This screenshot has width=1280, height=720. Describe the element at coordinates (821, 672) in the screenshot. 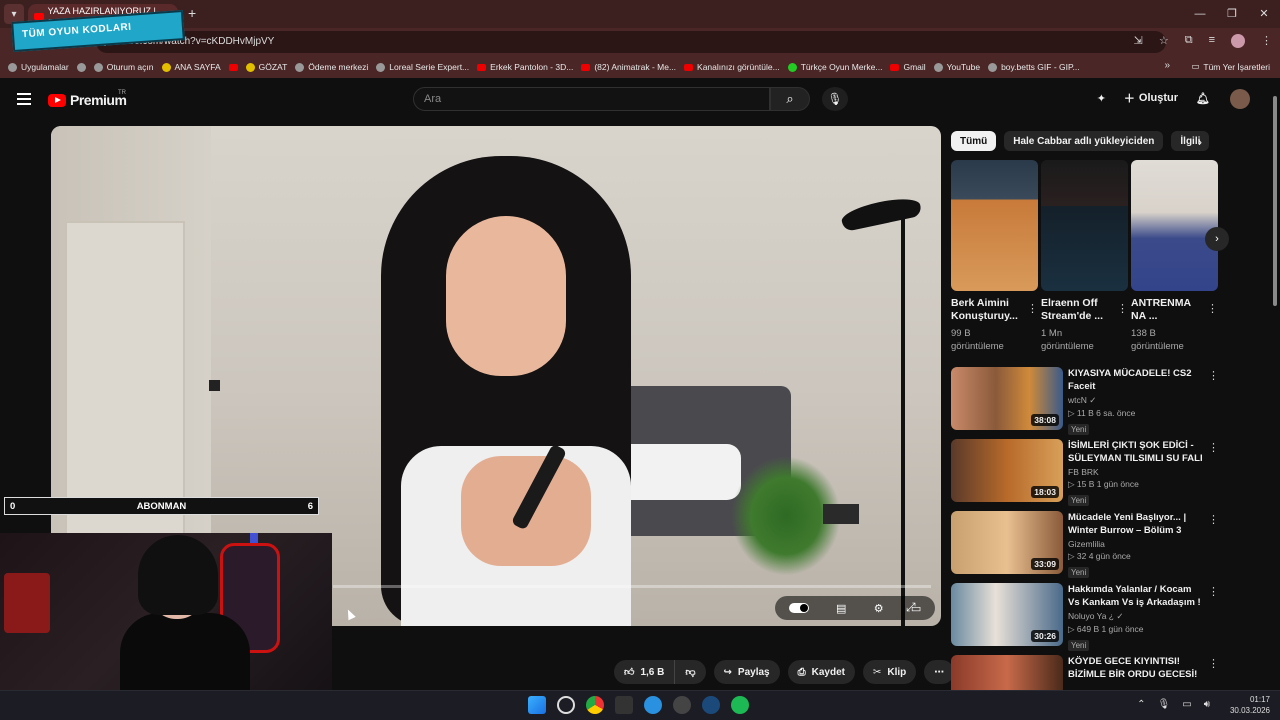

I see `save-button: ⎙ Kaydet` at that location.